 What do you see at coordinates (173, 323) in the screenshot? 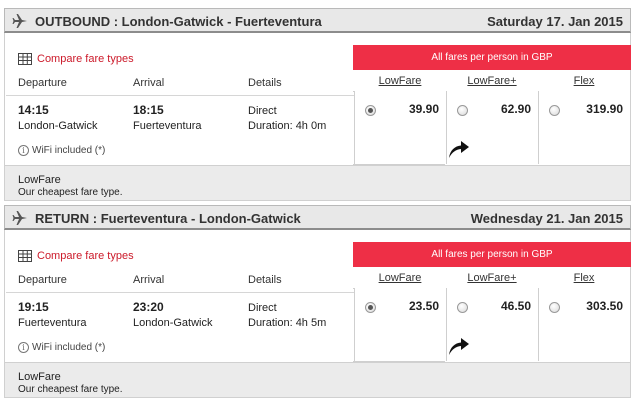
I see `arrival-place: London-Gatwick` at bounding box center [173, 323].